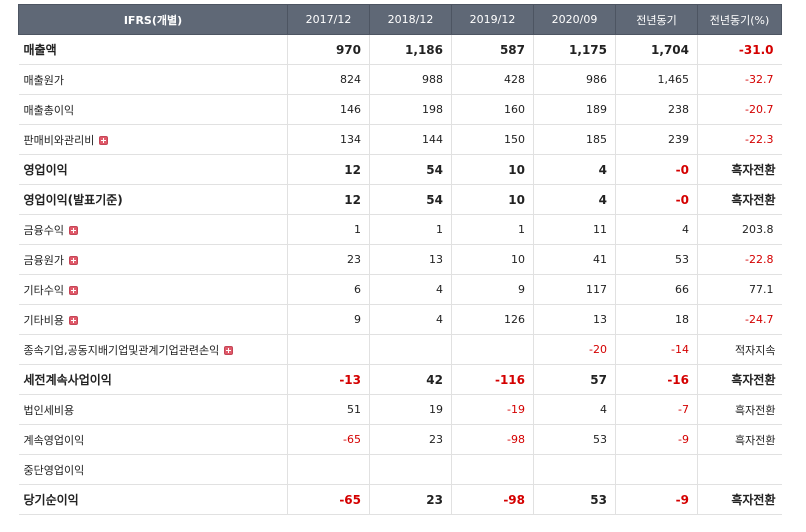 This screenshot has width=806, height=532. Describe the element at coordinates (739, 289) in the screenshot. I see `value-cell: 77.1` at that location.